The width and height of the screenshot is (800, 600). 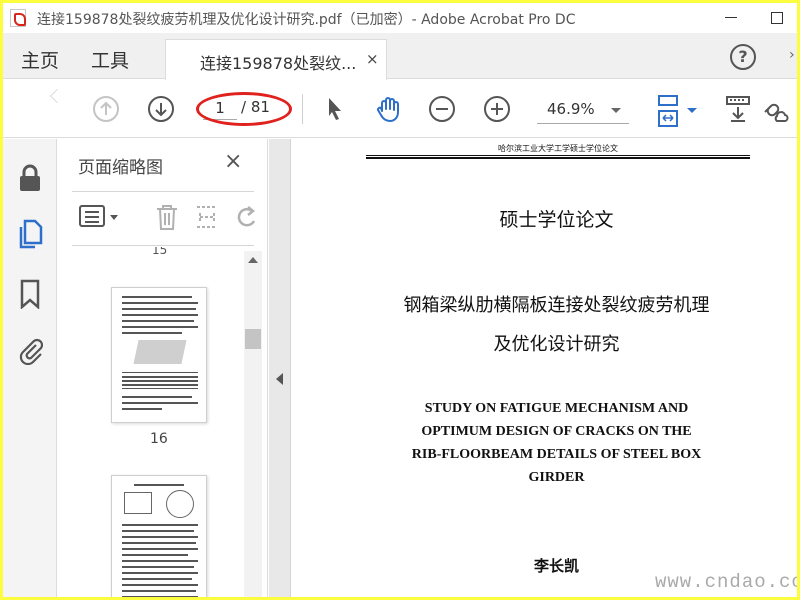 I want to click on bookmark-icon, so click(x=30, y=294).